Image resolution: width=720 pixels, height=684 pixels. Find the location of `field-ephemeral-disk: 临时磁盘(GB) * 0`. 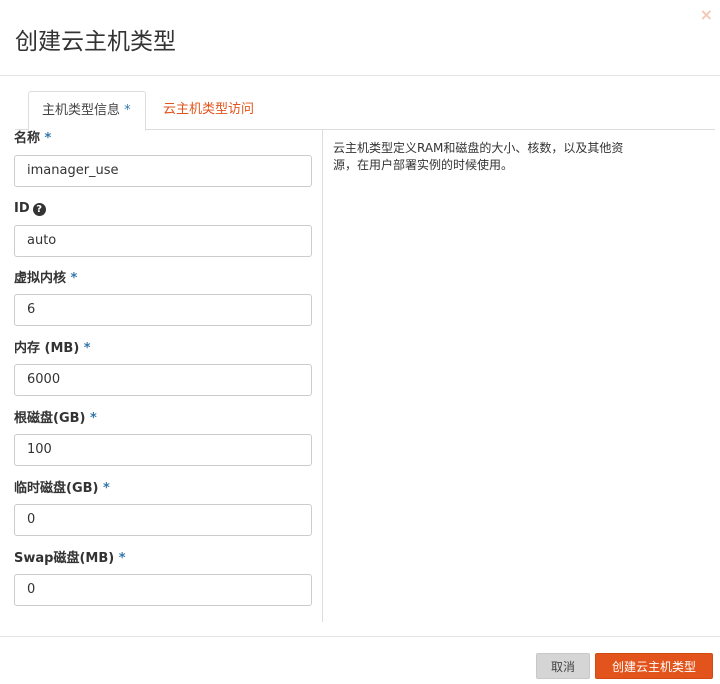

field-ephemeral-disk: 临时磁盘(GB) * 0 is located at coordinates (163, 508).